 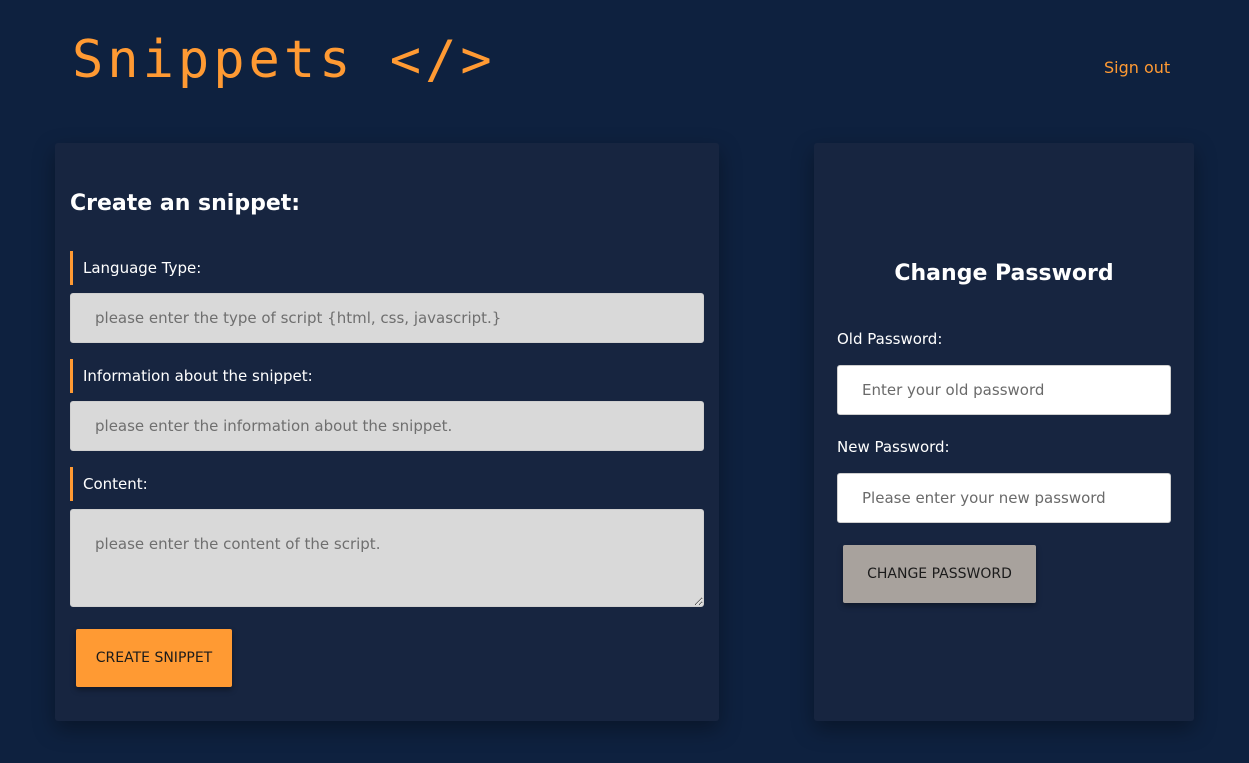 What do you see at coordinates (185, 203) in the screenshot?
I see `create-snippet-title: Create an snippet:` at bounding box center [185, 203].